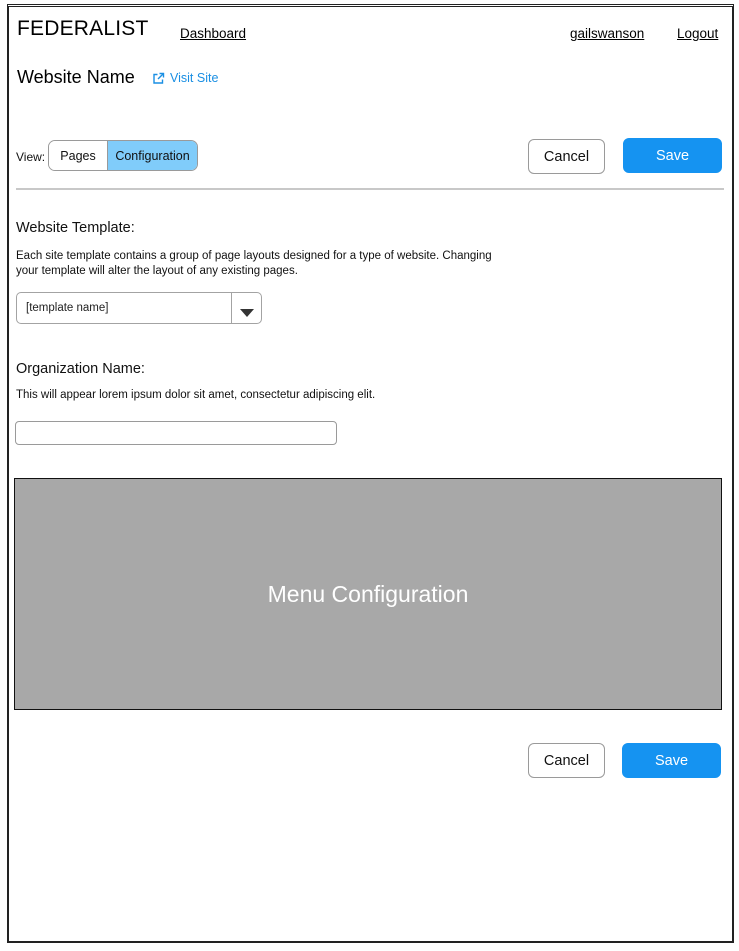 This screenshot has width=739, height=951. I want to click on save-button-bottom: Save, so click(671, 760).